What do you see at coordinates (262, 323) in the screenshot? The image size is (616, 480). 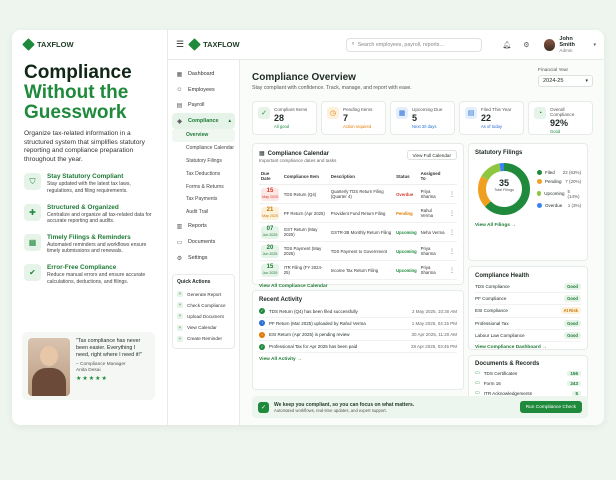 I see `activity-icon: ↑` at bounding box center [262, 323].